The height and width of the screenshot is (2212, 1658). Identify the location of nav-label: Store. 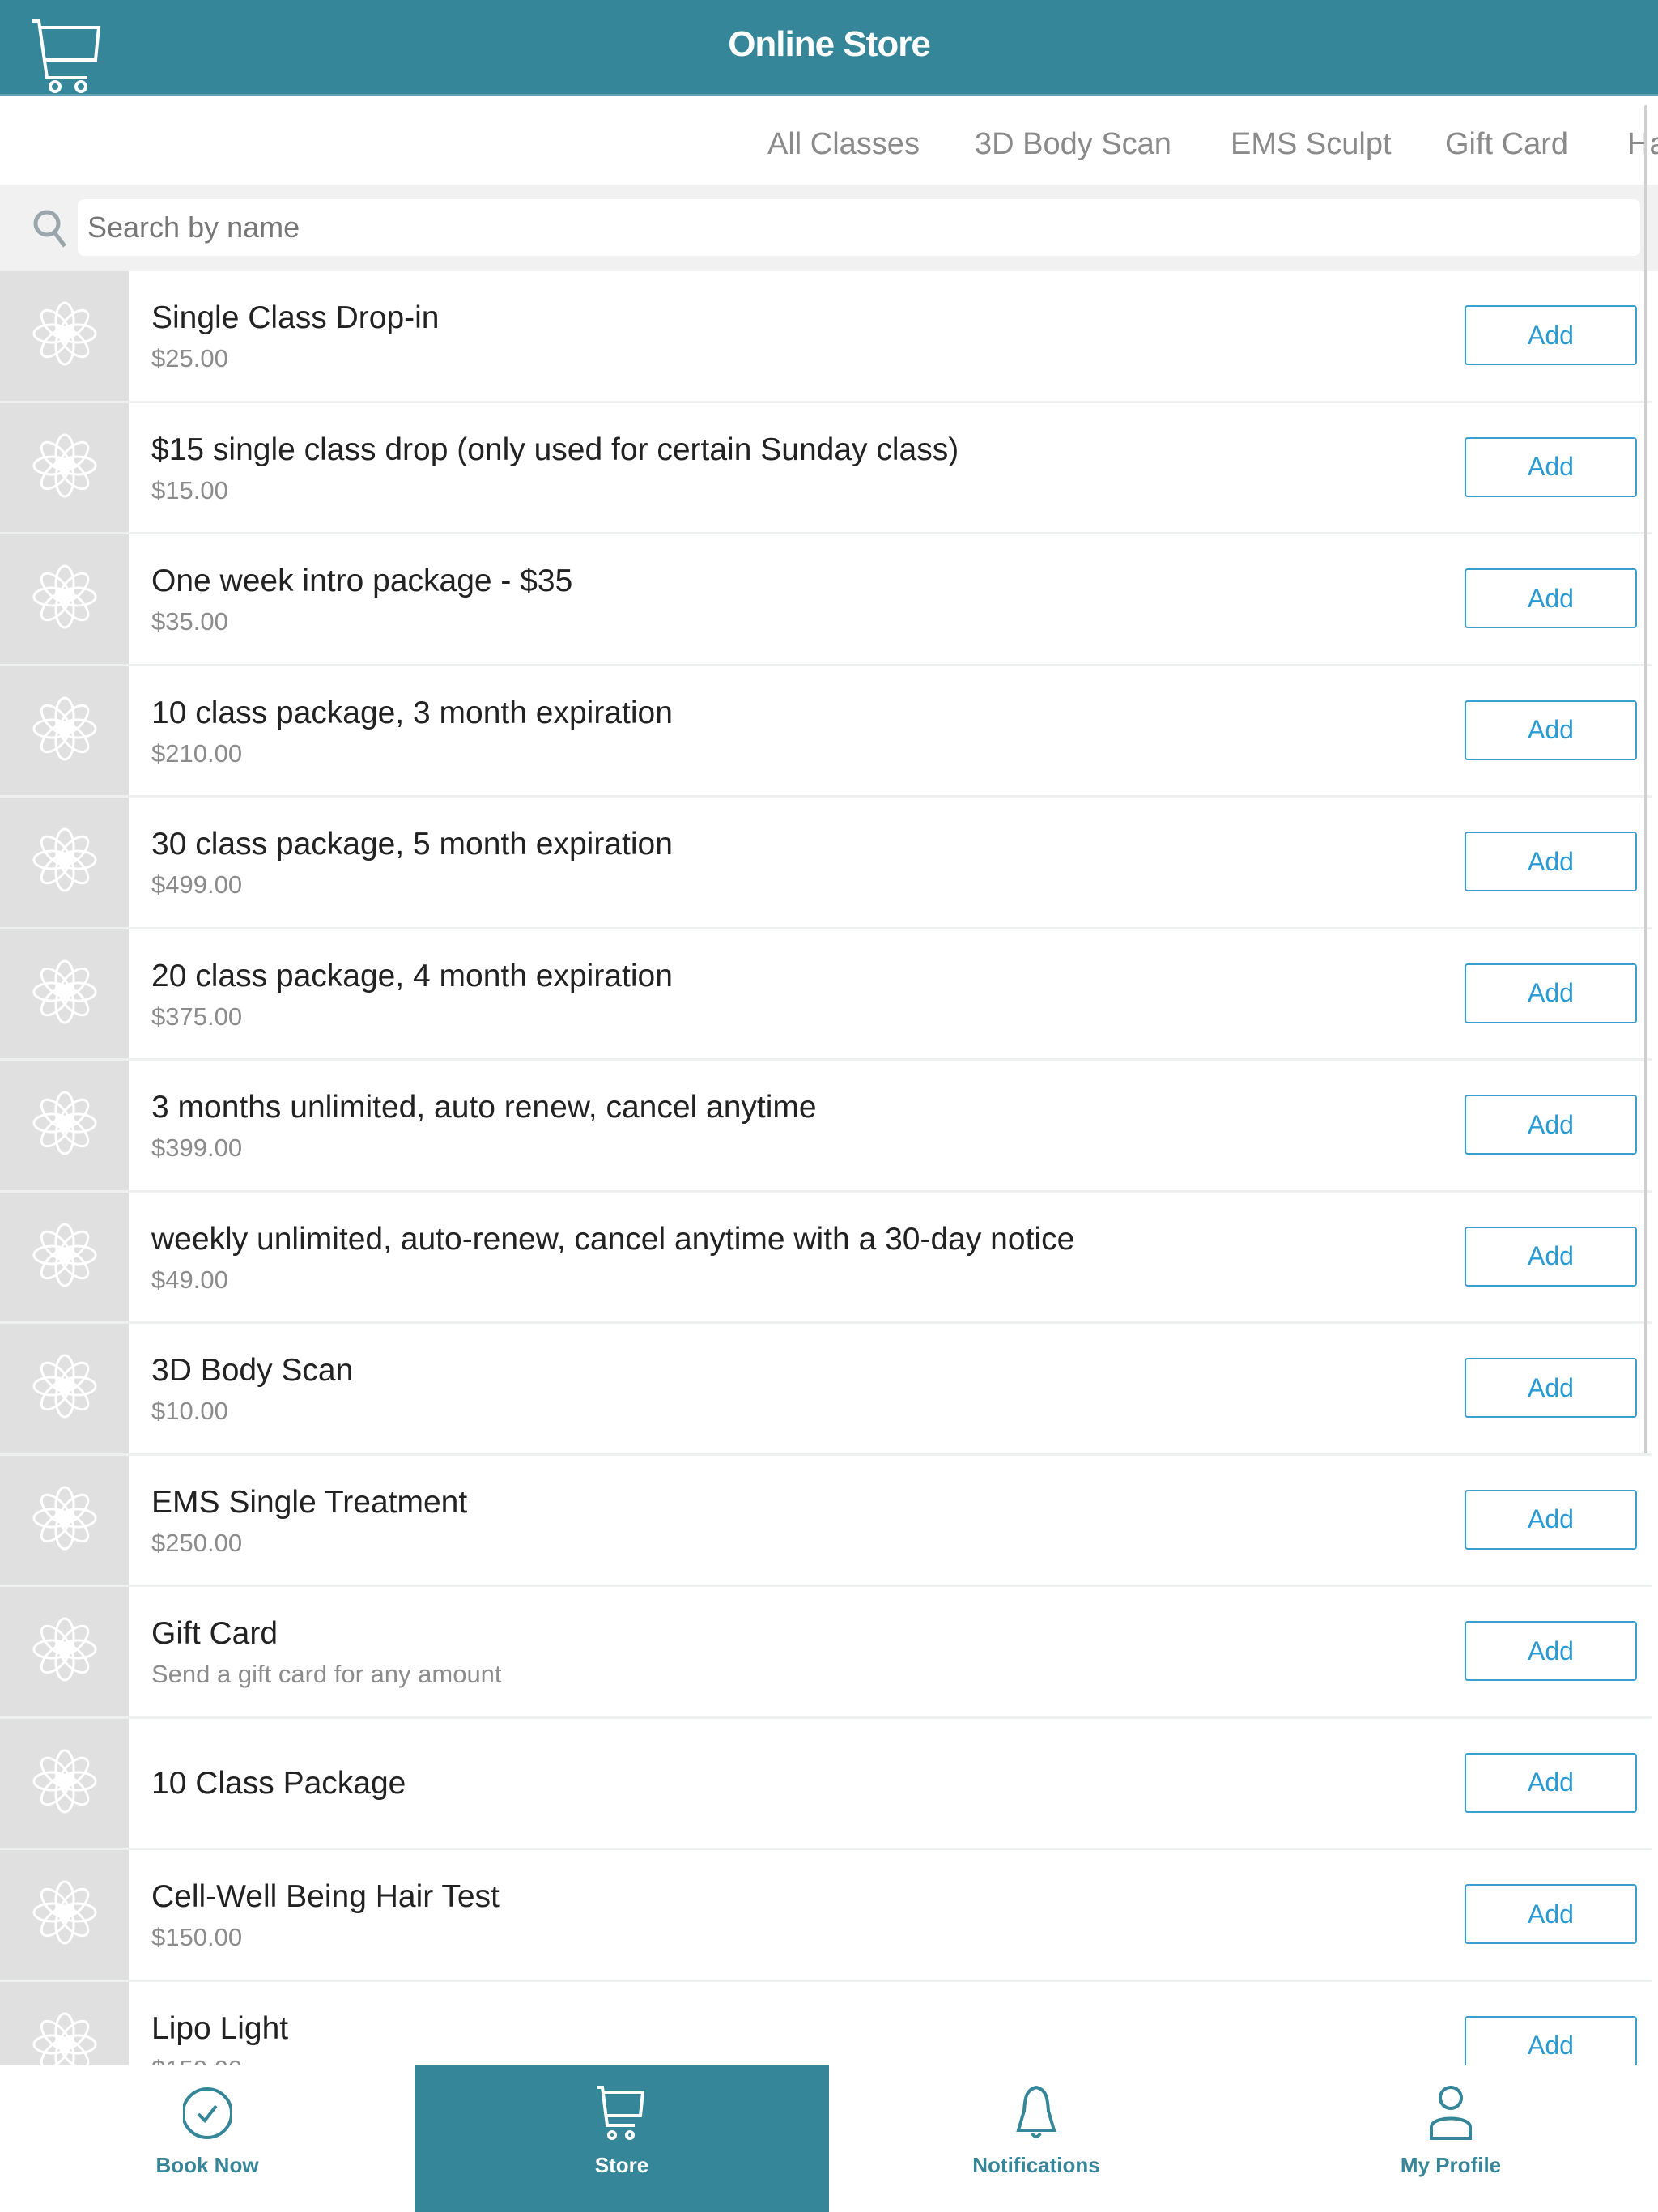
(621, 2165).